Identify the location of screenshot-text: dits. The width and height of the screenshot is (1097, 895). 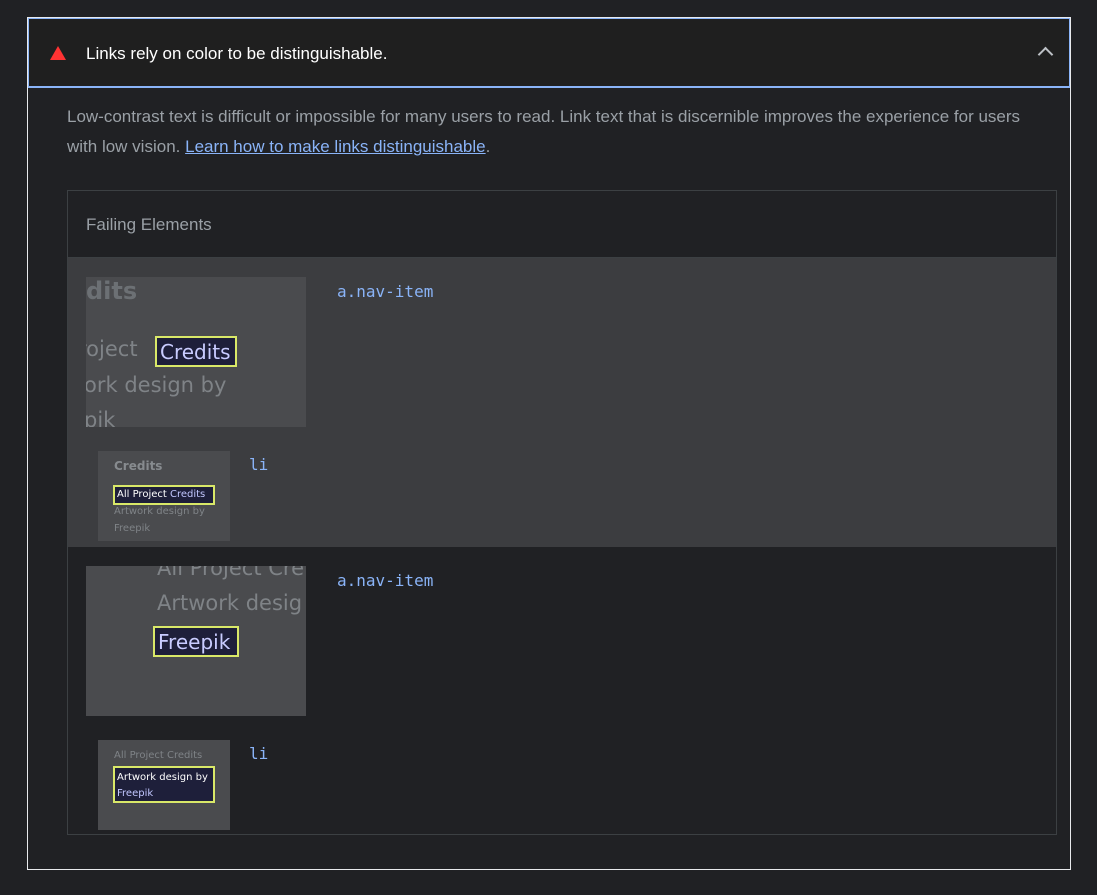
(112, 291).